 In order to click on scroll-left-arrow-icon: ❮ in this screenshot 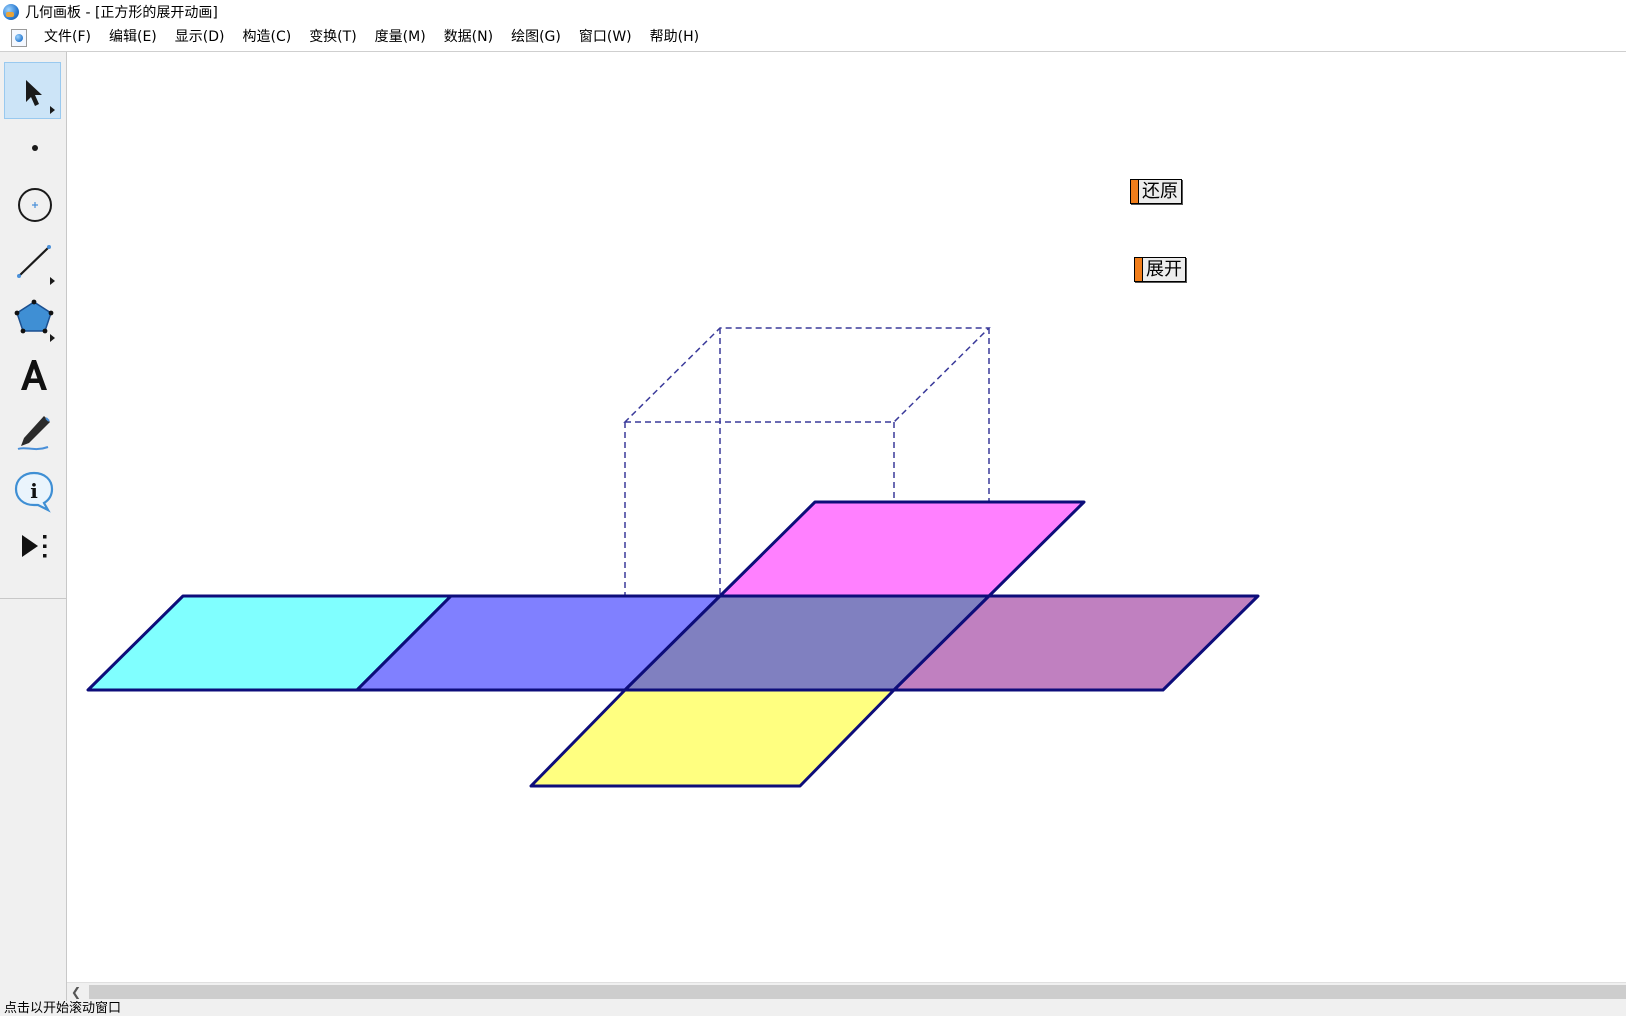, I will do `click(76, 992)`.